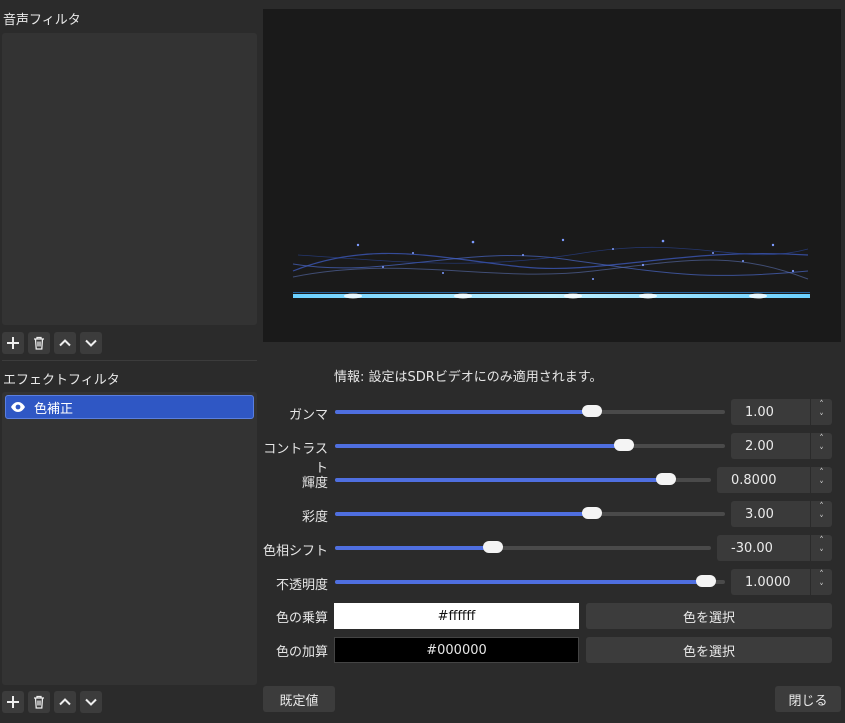 This screenshot has width=845, height=723. Describe the element at coordinates (314, 483) in the screenshot. I see `brightness-label: 輝度` at that location.